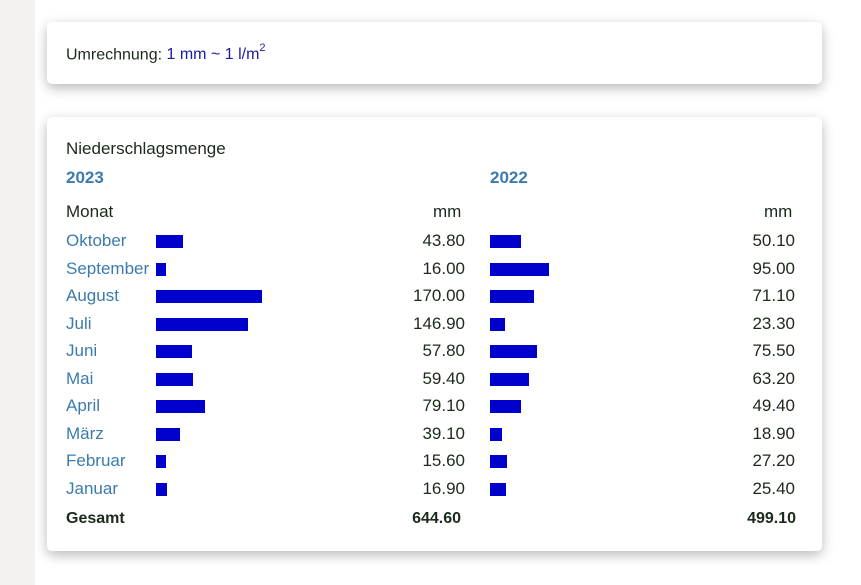  I want to click on unit-header-2022: mm, so click(778, 211).